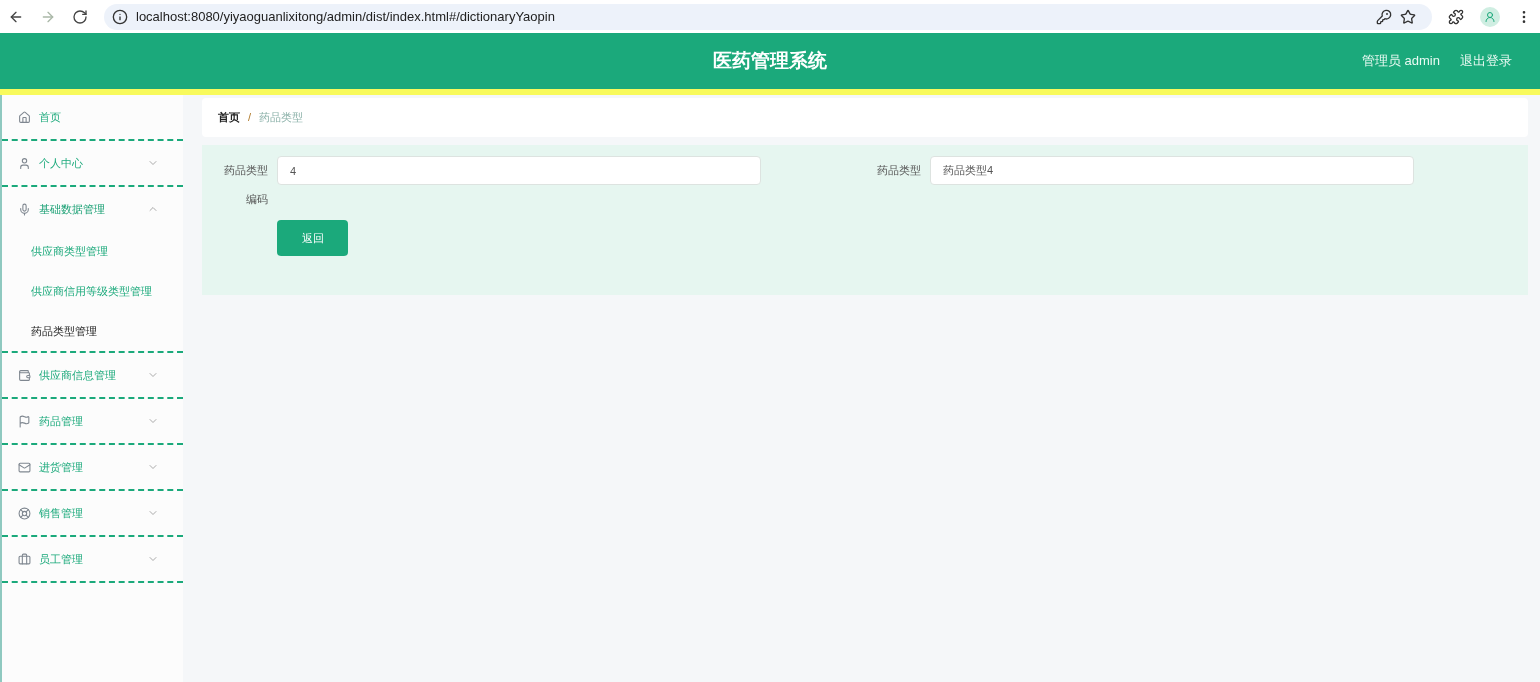 The image size is (1540, 682). Describe the element at coordinates (92, 291) in the screenshot. I see `submenu-item: 供应商信用等级类型管理` at that location.